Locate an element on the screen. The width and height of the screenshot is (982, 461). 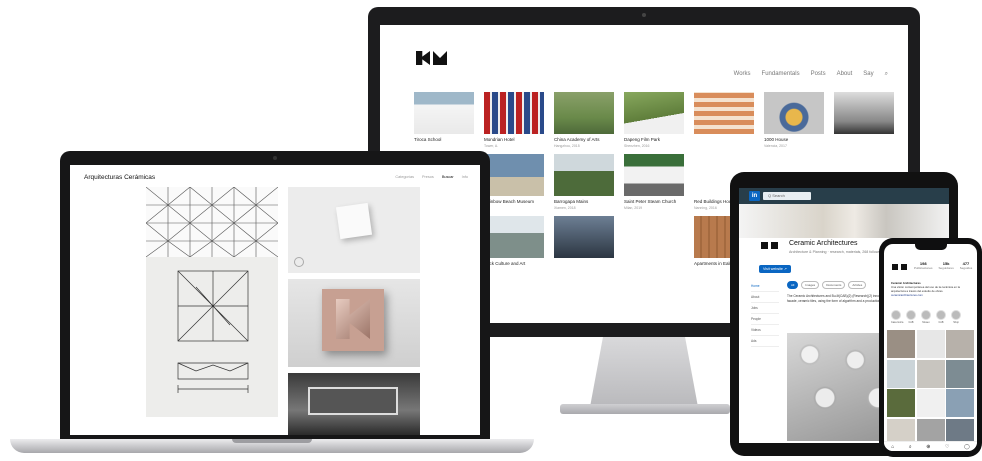
story-highlights: Casa Gorra CAB Museo CAB Shop is located at coordinates (926, 317).